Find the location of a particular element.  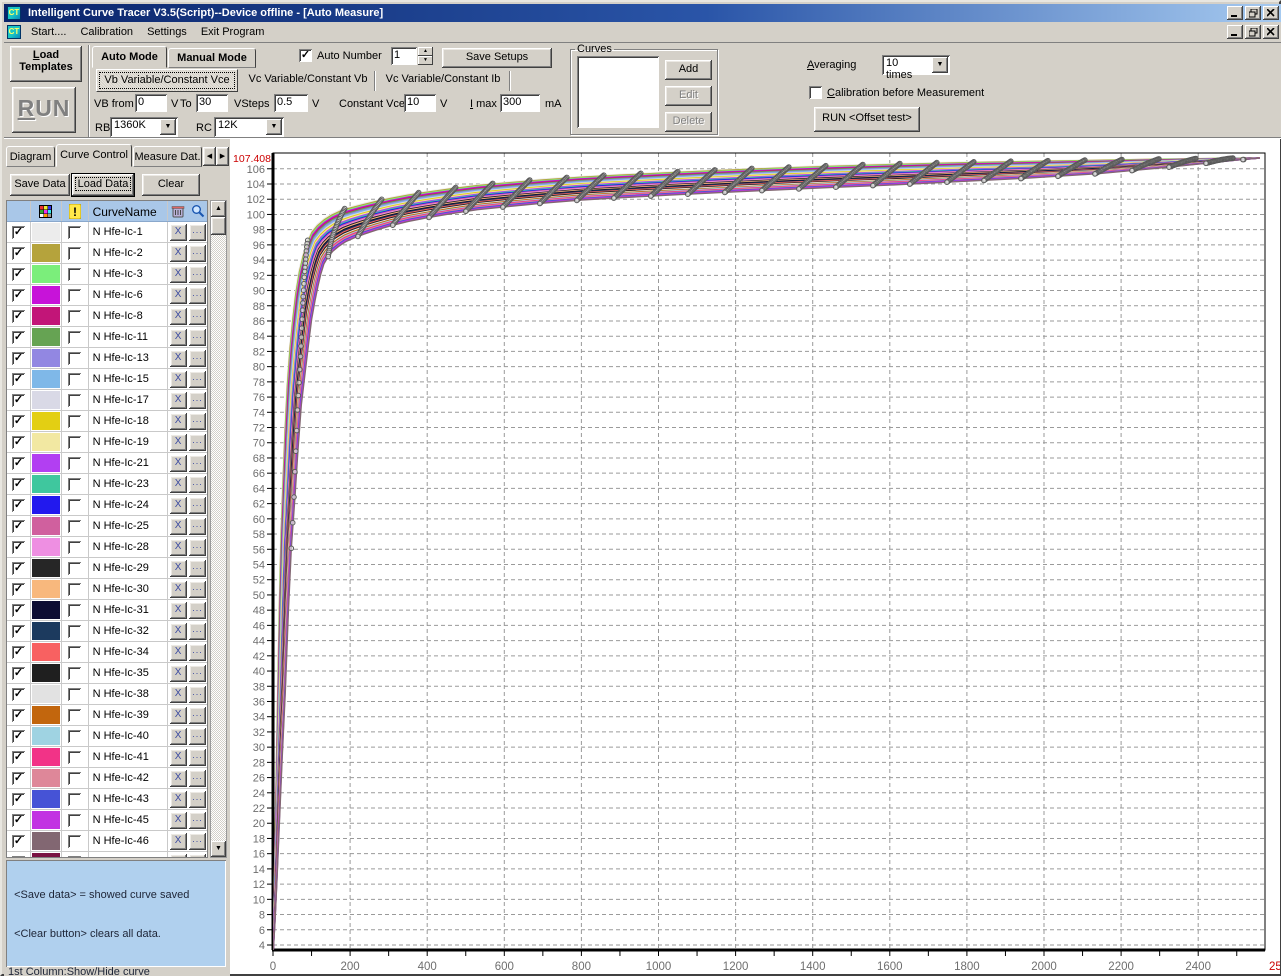

color-palette-icon is located at coordinates (46, 211).